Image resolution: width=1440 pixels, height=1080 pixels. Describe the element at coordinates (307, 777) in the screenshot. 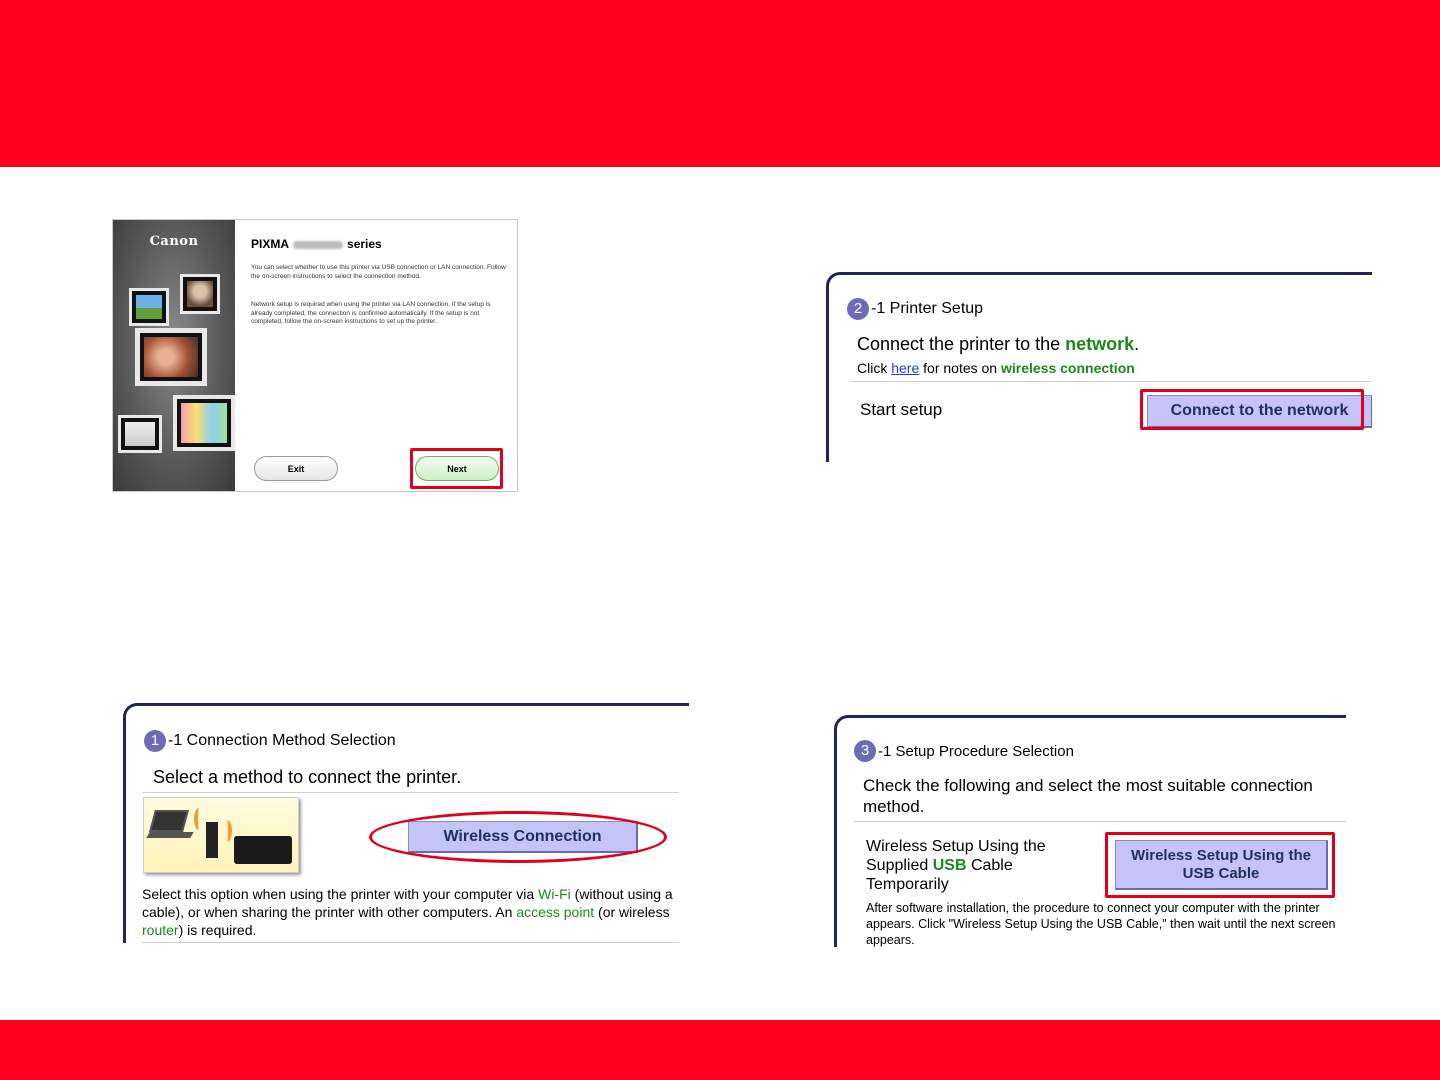

I see `connection-method-heading: Select a method to connect the printer.` at that location.